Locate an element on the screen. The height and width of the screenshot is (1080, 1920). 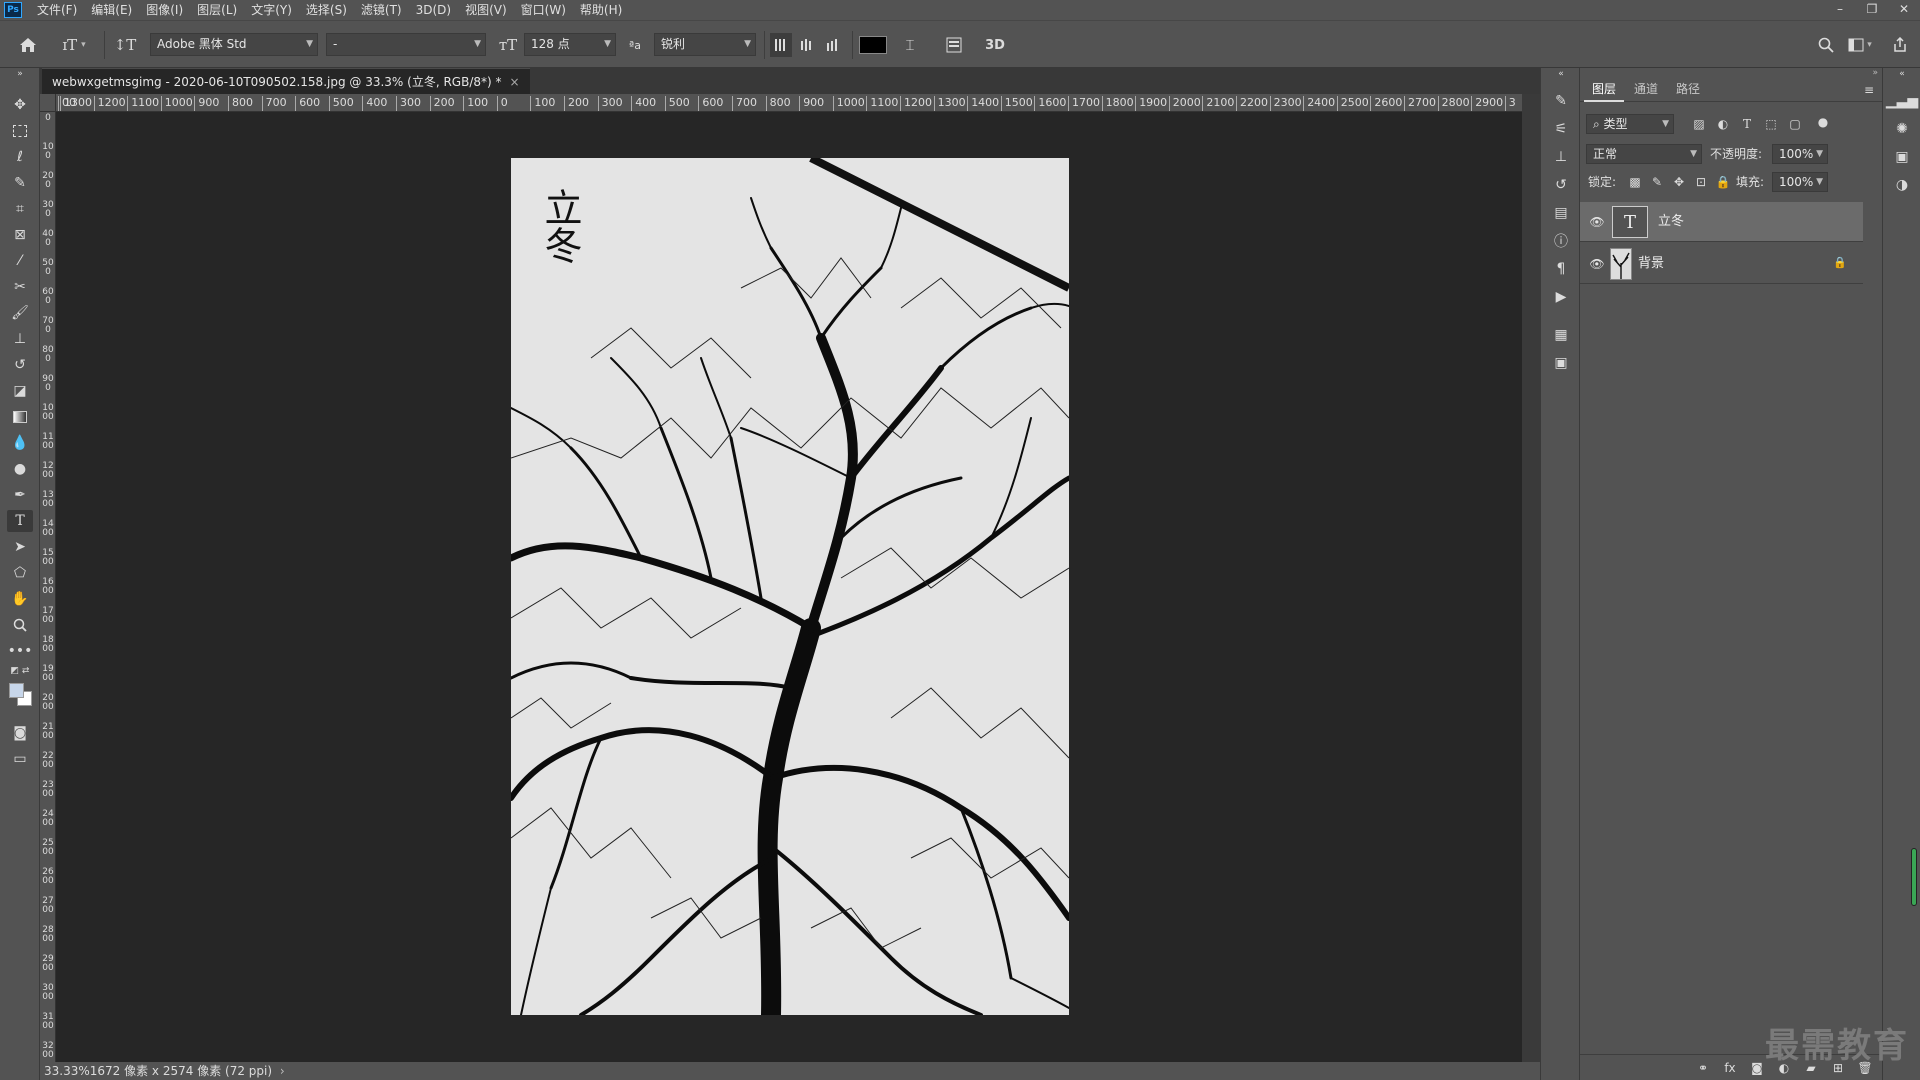
add-mask-icon: ◙ is located at coordinates (1757, 1068).